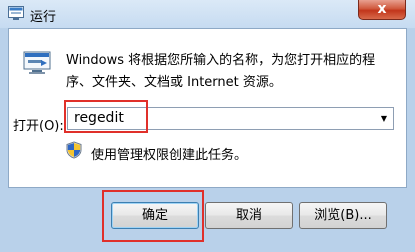 The height and width of the screenshot is (252, 415). What do you see at coordinates (169, 155) in the screenshot?
I see `admin-note: 使用管理权限创建此任务。` at bounding box center [169, 155].